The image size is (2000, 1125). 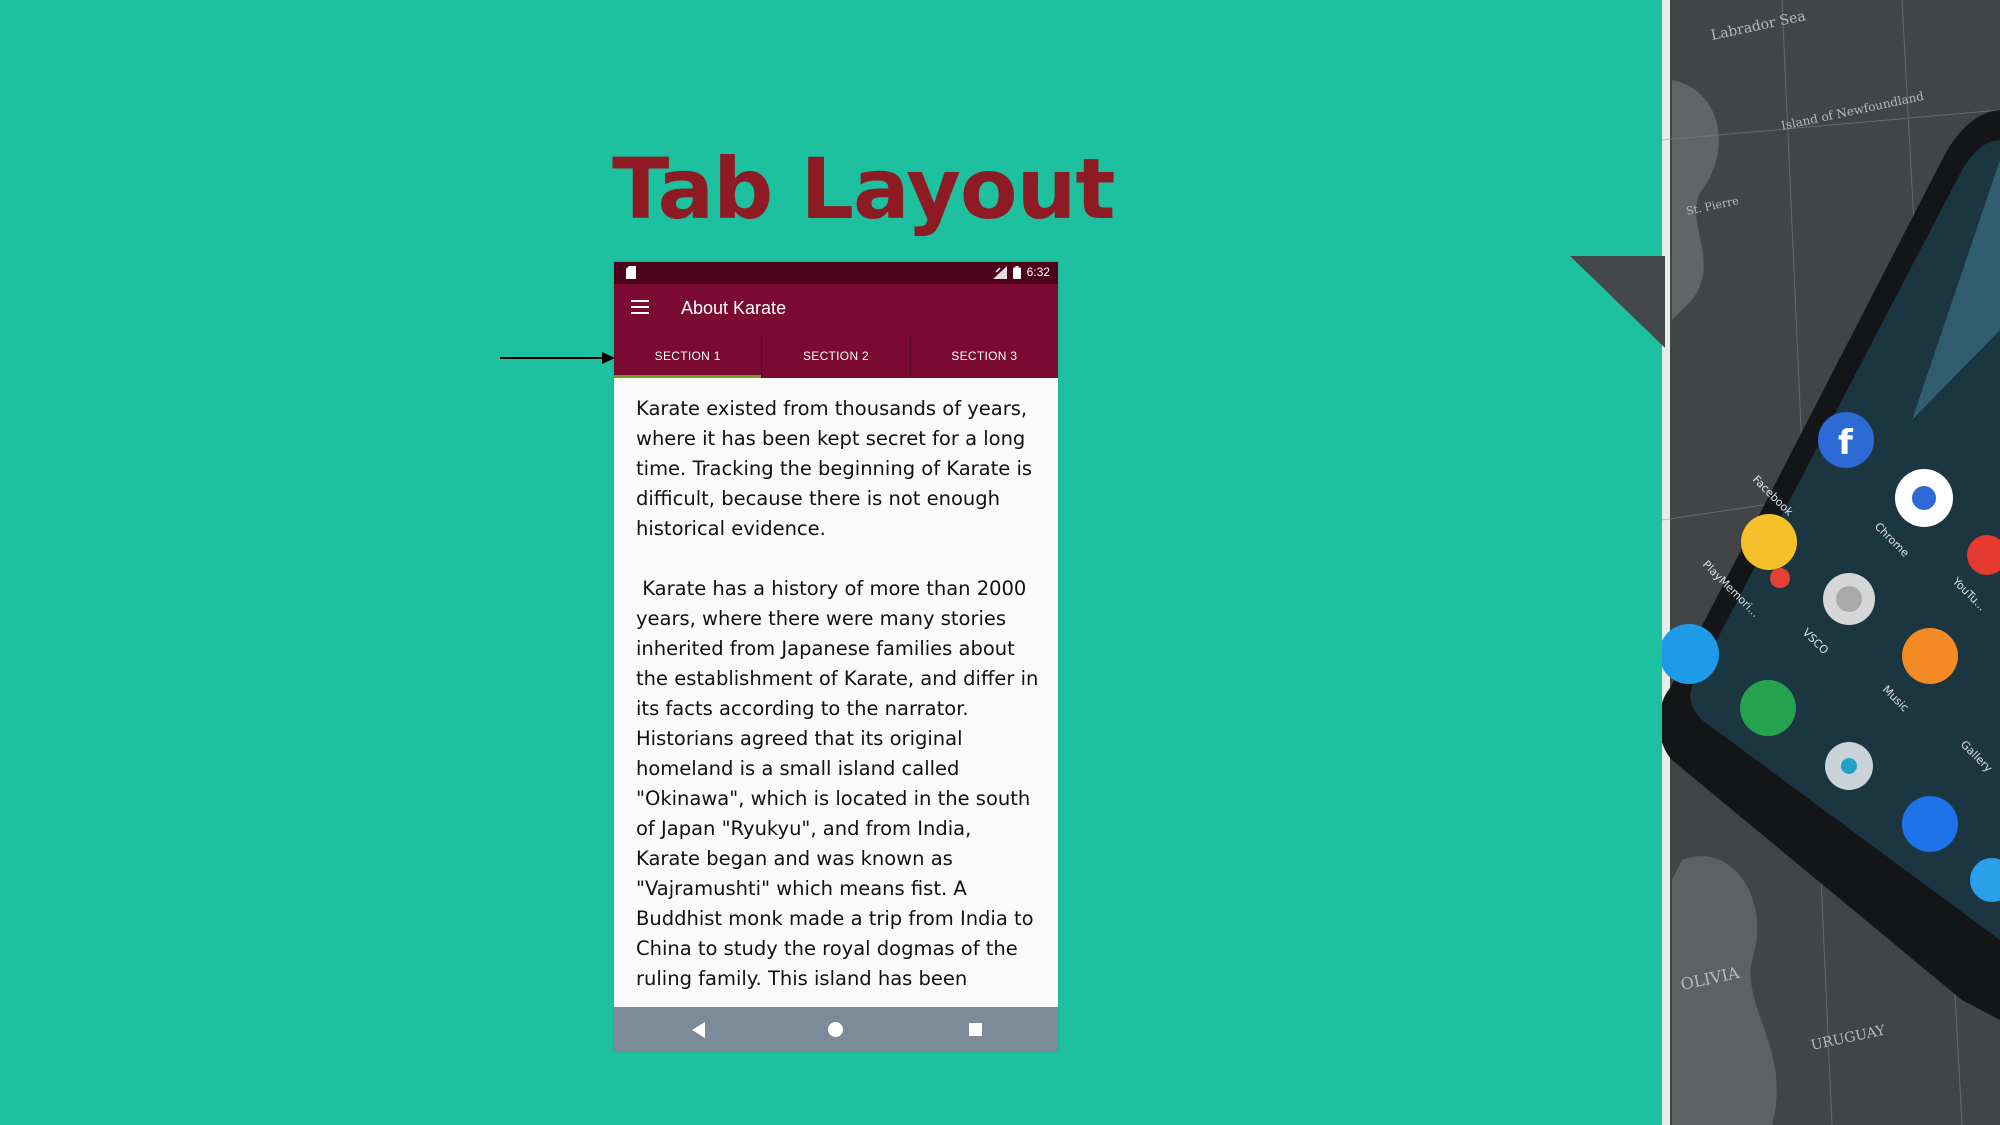 I want to click on recents-icon, so click(x=975, y=1029).